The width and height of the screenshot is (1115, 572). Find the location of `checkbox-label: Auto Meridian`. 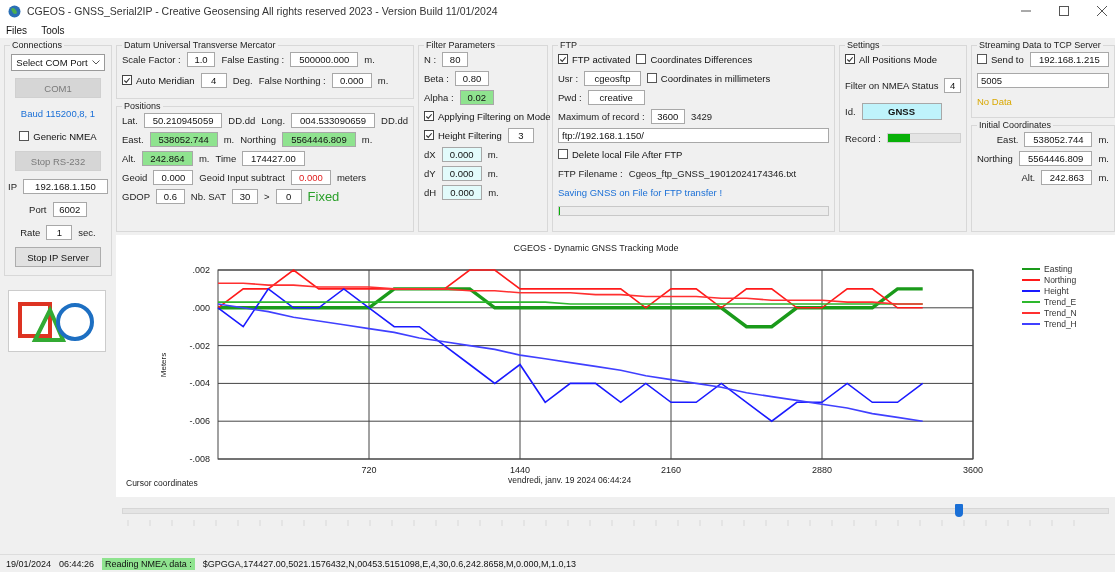

checkbox-label: Auto Meridian is located at coordinates (165, 80).